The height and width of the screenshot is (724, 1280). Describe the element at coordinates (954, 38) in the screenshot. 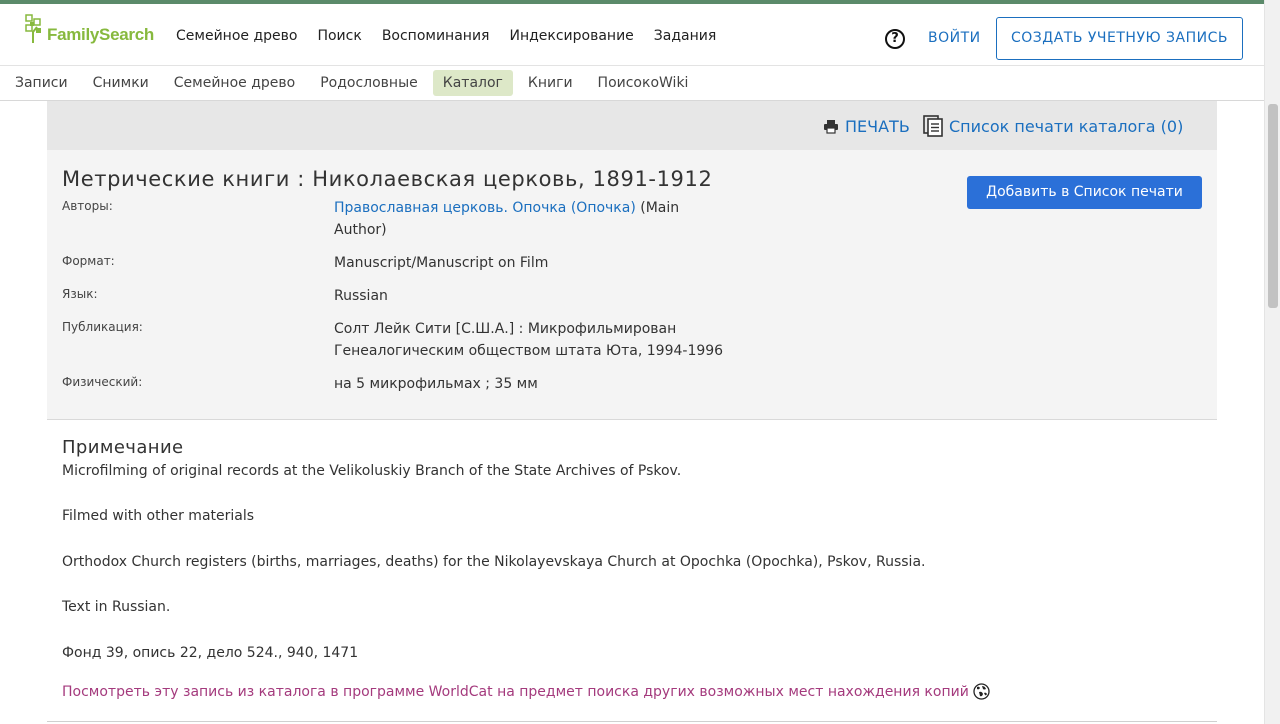

I see `login-link: ВОЙТИ` at that location.